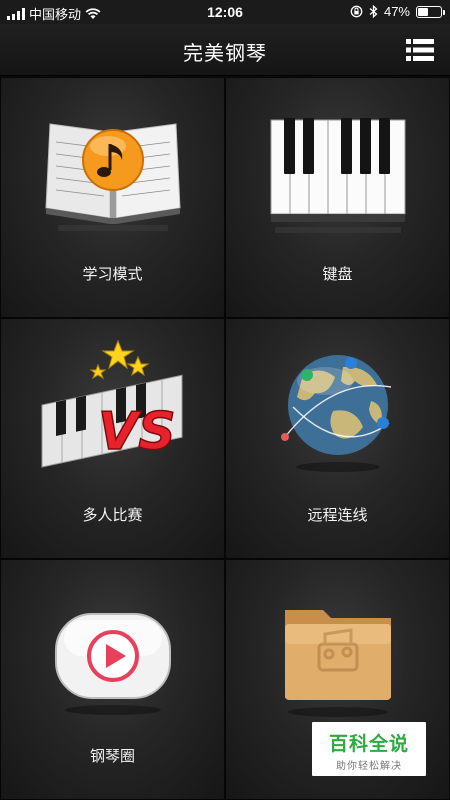 The width and height of the screenshot is (450, 800). Describe the element at coordinates (369, 766) in the screenshot. I see `watermark-sub-text: 助你轻松解决` at that location.